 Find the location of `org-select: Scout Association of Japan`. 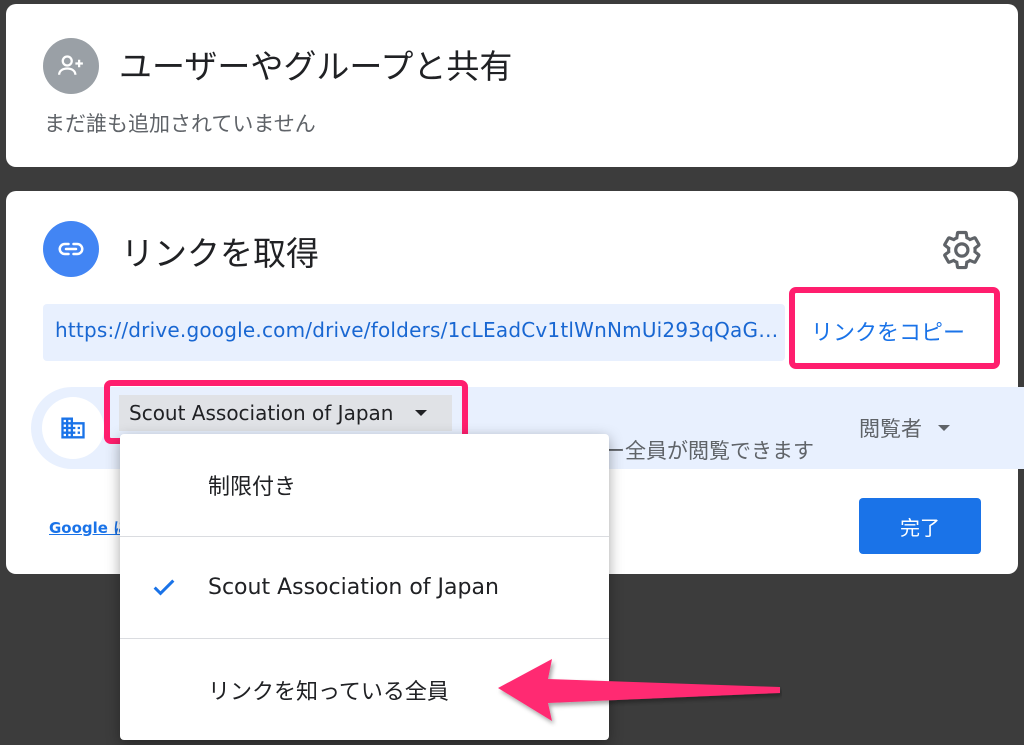

org-select: Scout Association of Japan is located at coordinates (285, 413).